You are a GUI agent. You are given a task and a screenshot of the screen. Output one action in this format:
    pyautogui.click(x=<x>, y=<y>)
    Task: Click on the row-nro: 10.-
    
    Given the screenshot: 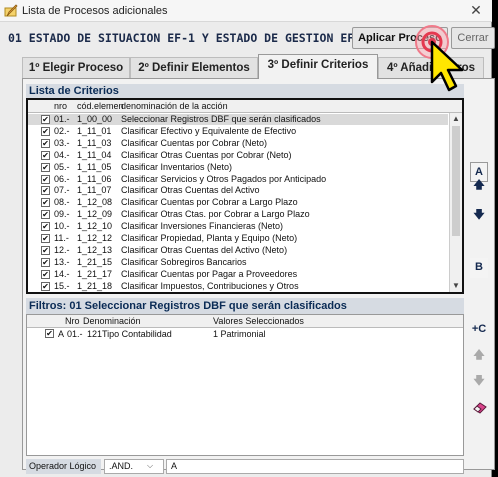 What is the action you would take?
    pyautogui.click(x=62, y=226)
    